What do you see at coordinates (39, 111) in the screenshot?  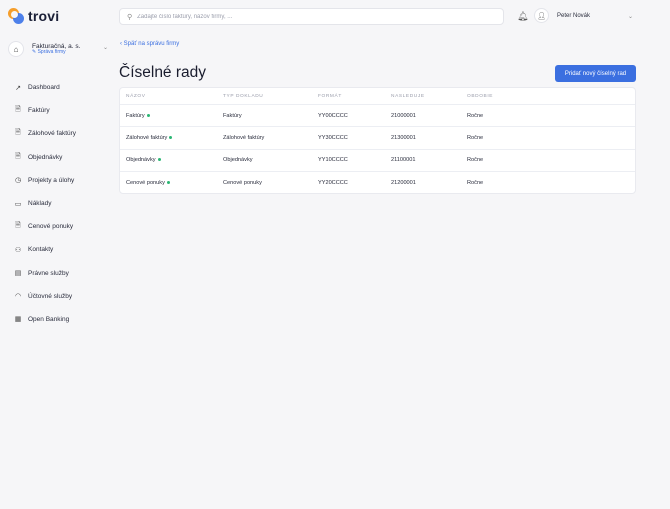 I see `sidebar-item-label: Faktúry` at bounding box center [39, 111].